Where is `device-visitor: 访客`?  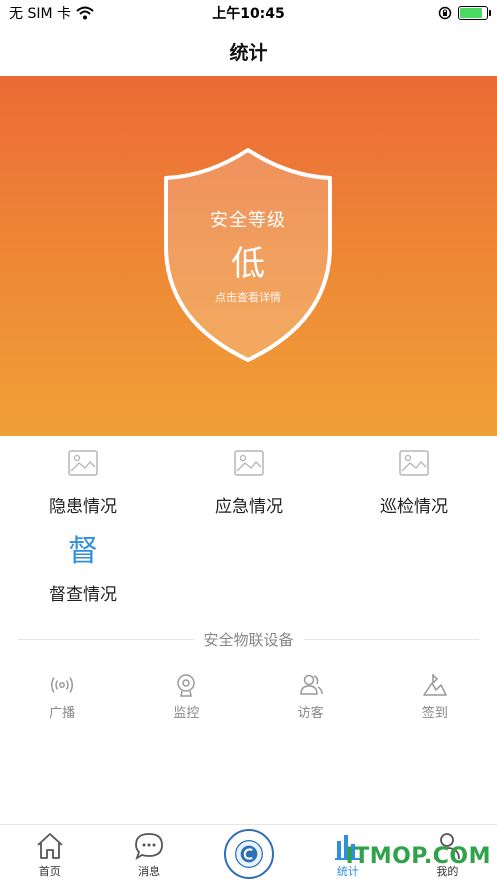
device-visitor: 访客 is located at coordinates (311, 696).